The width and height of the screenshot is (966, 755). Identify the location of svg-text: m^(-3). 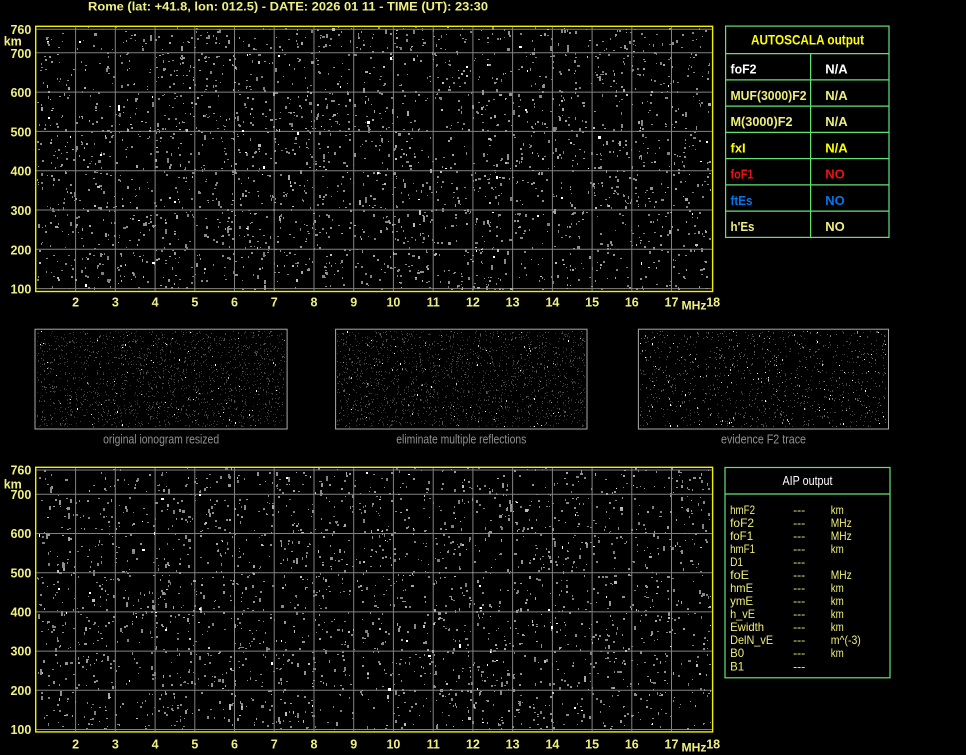
(846, 640).